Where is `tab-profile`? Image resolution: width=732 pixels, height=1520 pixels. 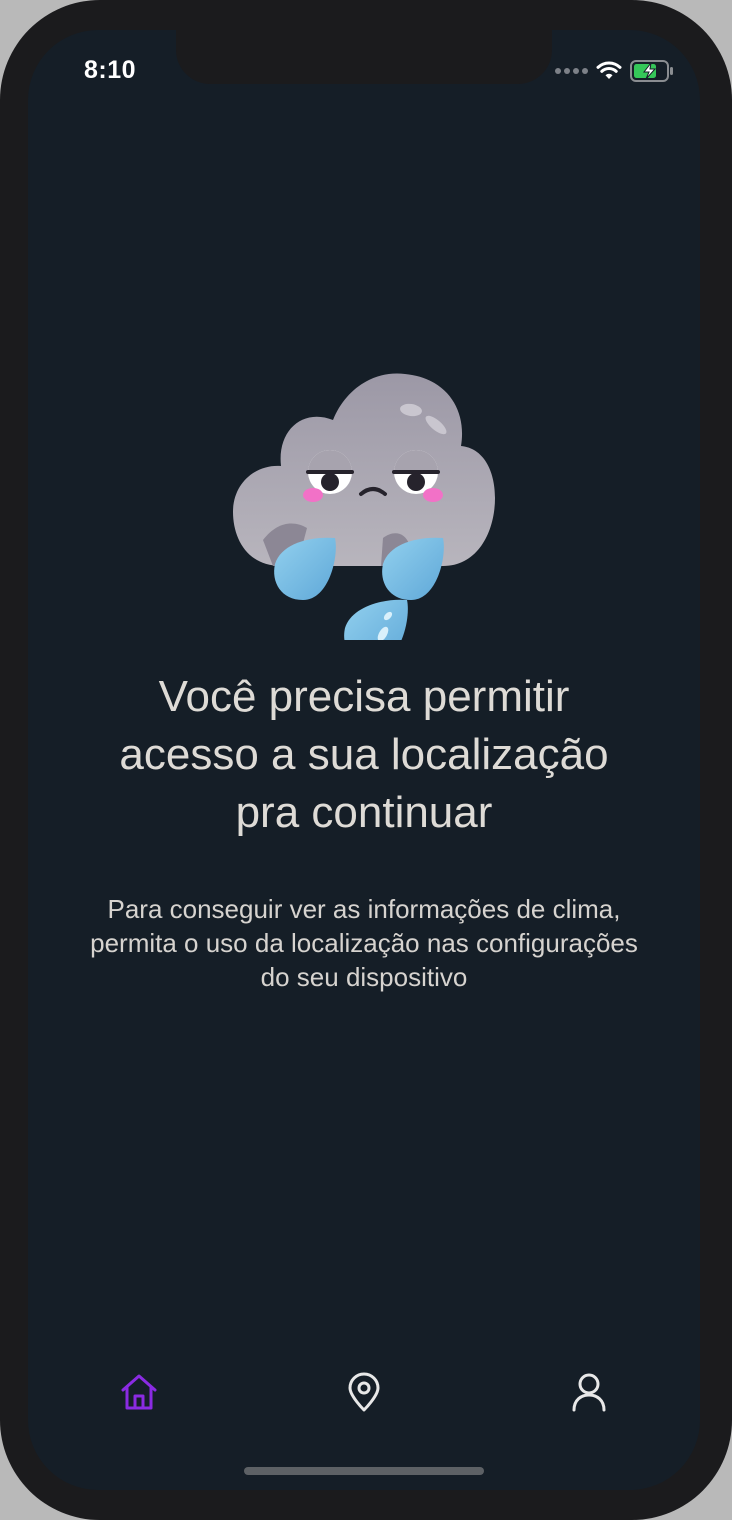
tab-profile is located at coordinates (589, 1392).